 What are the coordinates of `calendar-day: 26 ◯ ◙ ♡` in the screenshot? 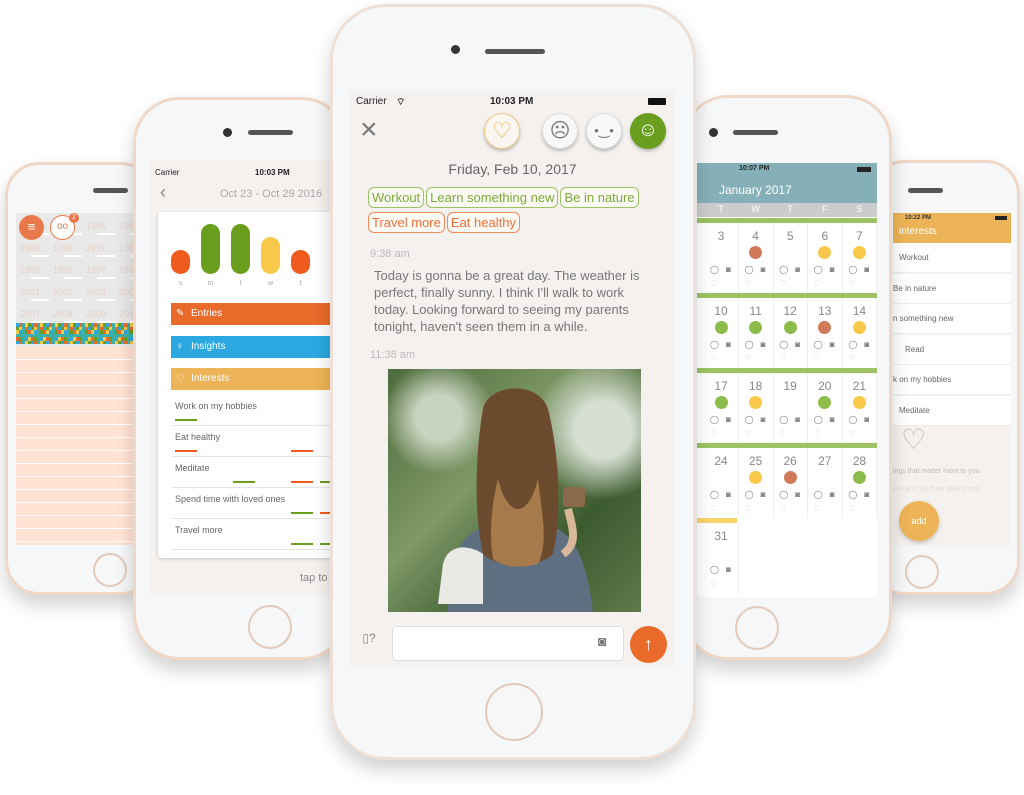 It's located at (791, 483).